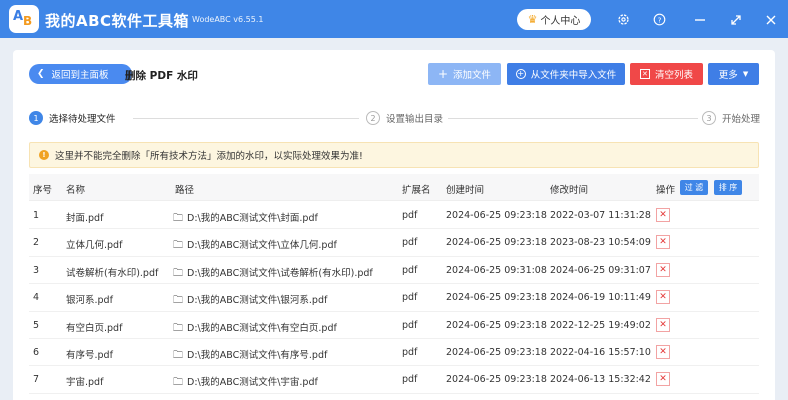  I want to click on step-output-dir: 2 设置输出目录, so click(404, 118).